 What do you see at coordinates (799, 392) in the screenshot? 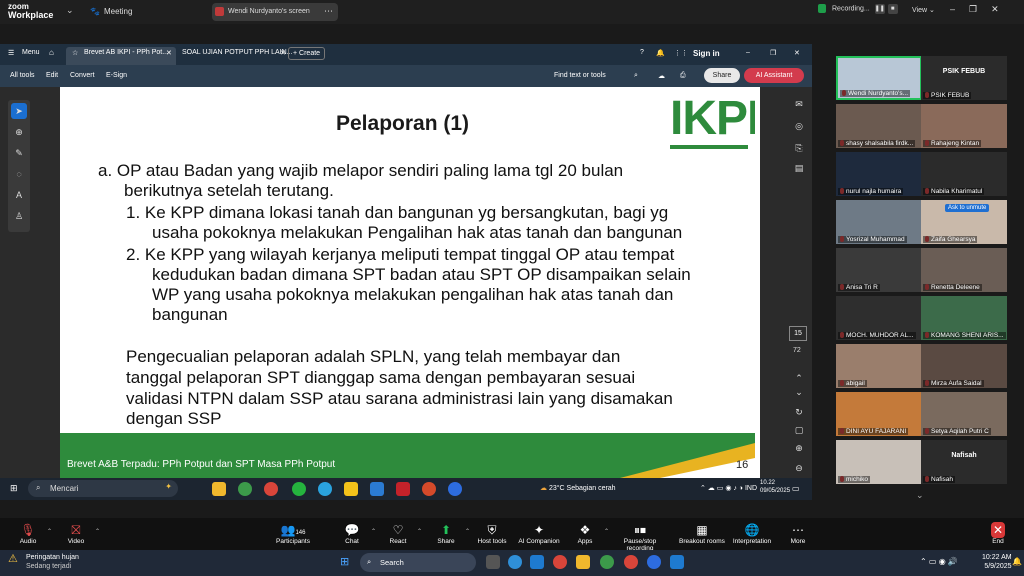
I see `page-down-icon: ⌄` at bounding box center [799, 392].